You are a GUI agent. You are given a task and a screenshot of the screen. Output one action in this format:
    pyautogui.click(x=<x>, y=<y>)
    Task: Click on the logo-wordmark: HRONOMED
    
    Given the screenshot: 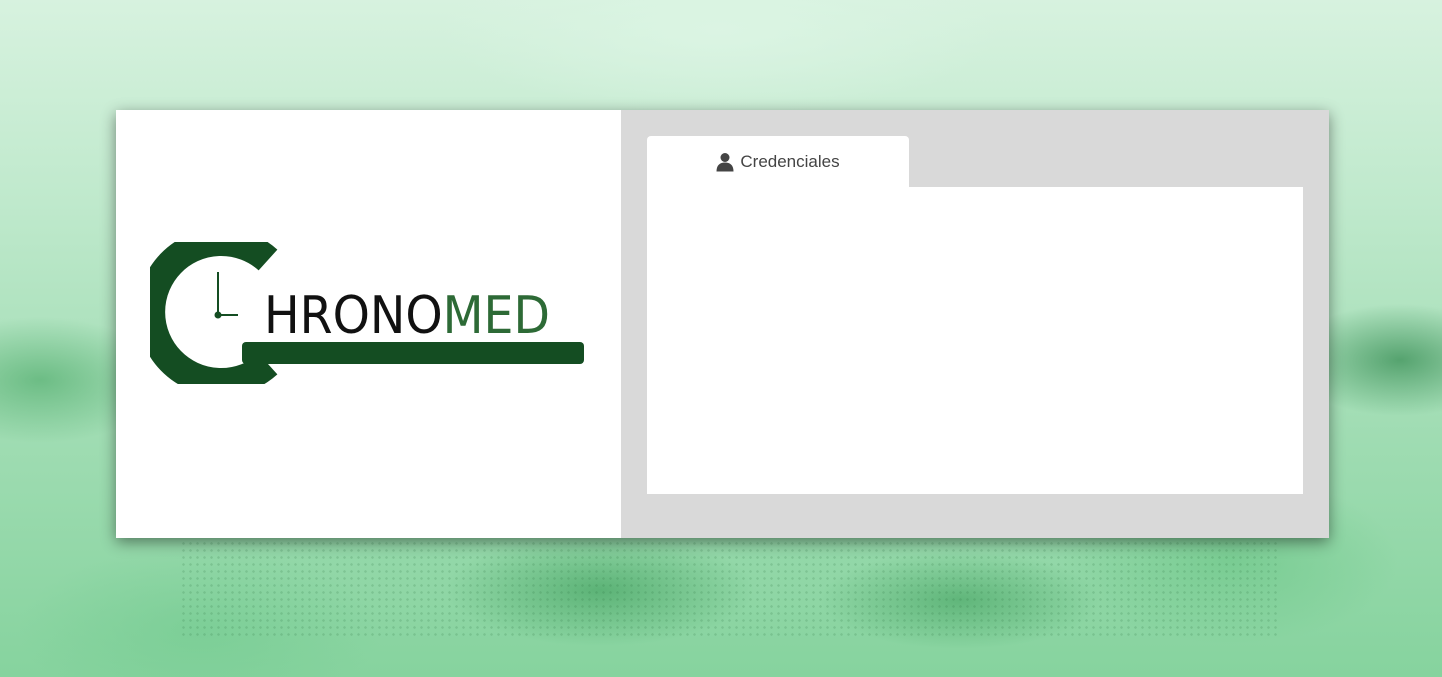 What is the action you would take?
    pyautogui.click(x=407, y=316)
    